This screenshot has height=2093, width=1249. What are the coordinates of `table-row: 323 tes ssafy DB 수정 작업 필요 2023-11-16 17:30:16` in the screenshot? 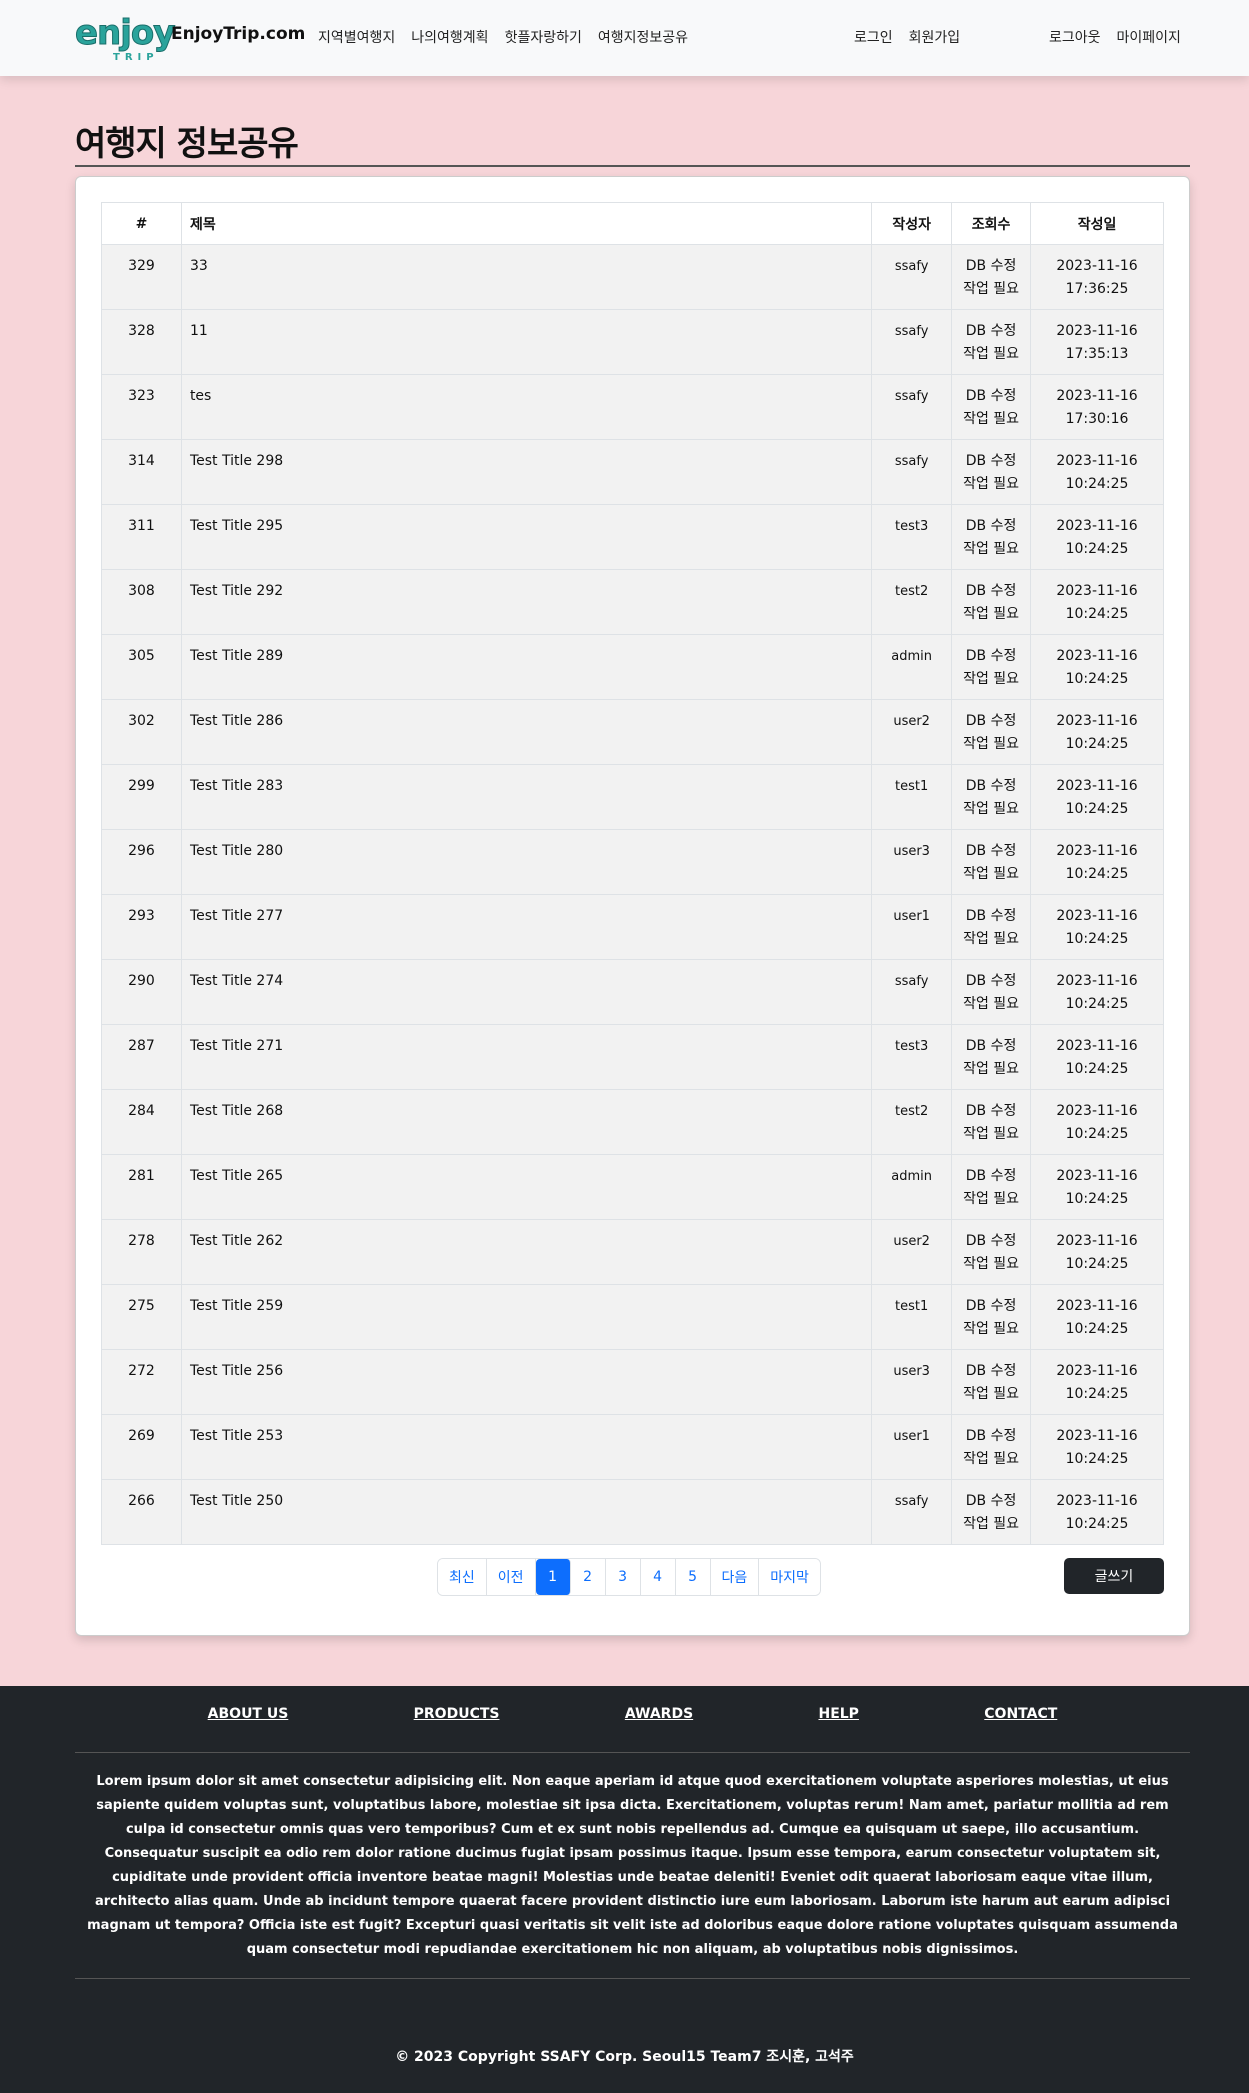 It's located at (632, 407).